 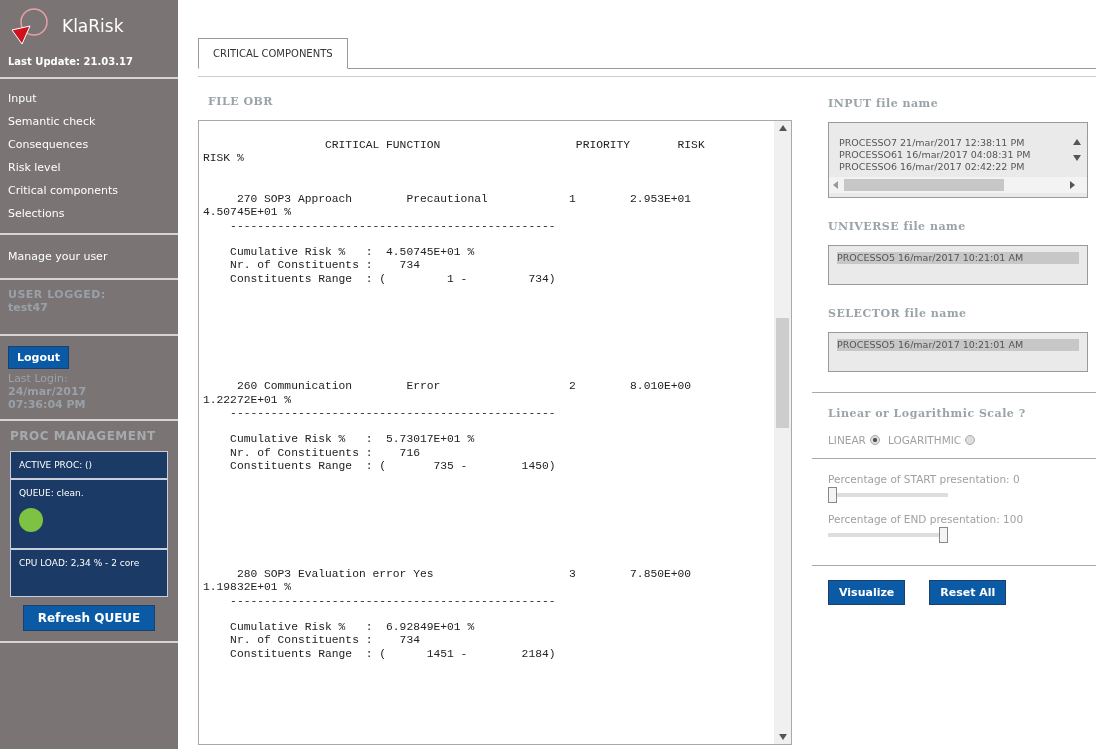 What do you see at coordinates (897, 226) in the screenshot?
I see `field-label: UNIVERSE file name` at bounding box center [897, 226].